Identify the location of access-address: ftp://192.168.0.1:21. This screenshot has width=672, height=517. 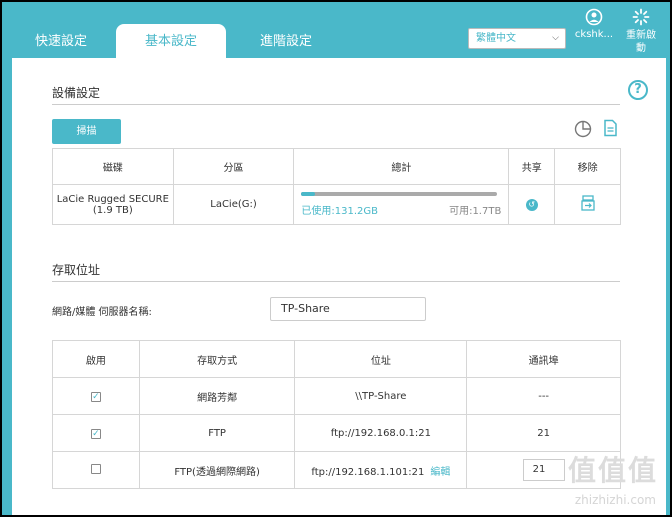
(381, 433).